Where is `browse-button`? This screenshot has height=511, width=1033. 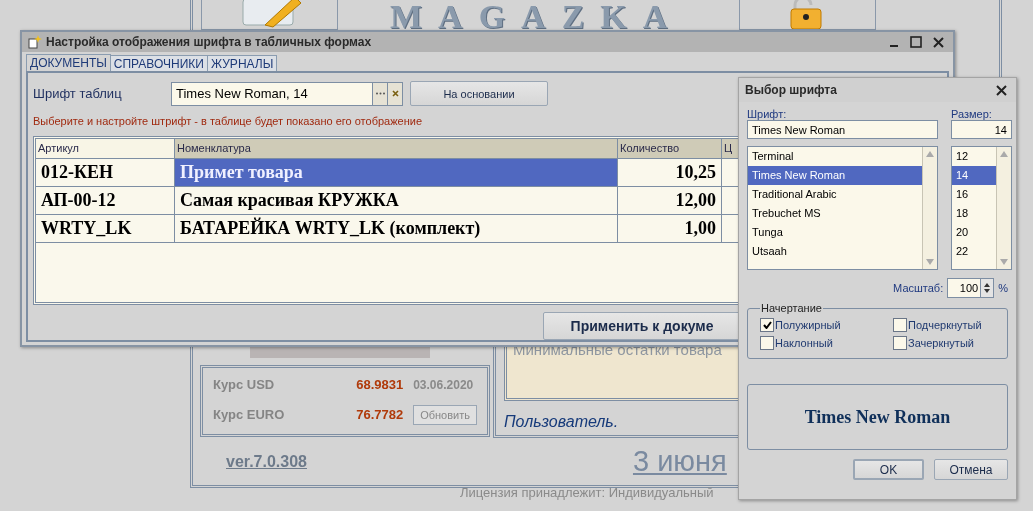 browse-button is located at coordinates (380, 93).